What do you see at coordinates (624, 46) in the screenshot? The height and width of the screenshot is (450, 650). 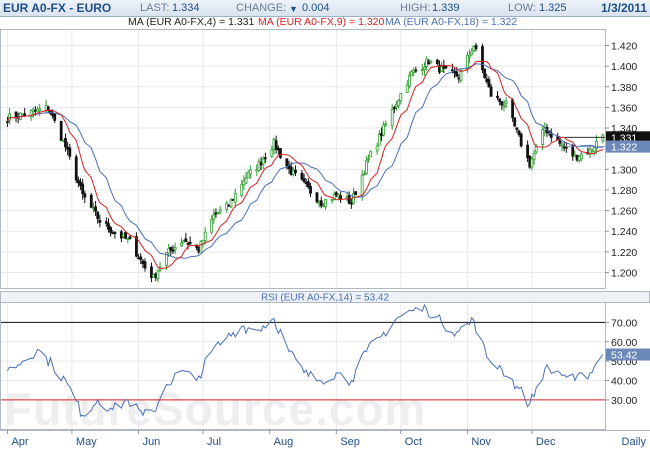 I see `price-tick-label: 1.420` at bounding box center [624, 46].